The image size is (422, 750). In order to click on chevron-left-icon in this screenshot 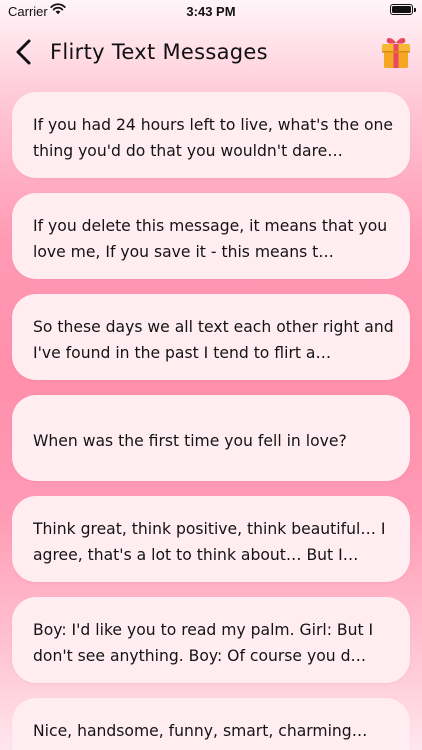, I will do `click(23, 52)`.